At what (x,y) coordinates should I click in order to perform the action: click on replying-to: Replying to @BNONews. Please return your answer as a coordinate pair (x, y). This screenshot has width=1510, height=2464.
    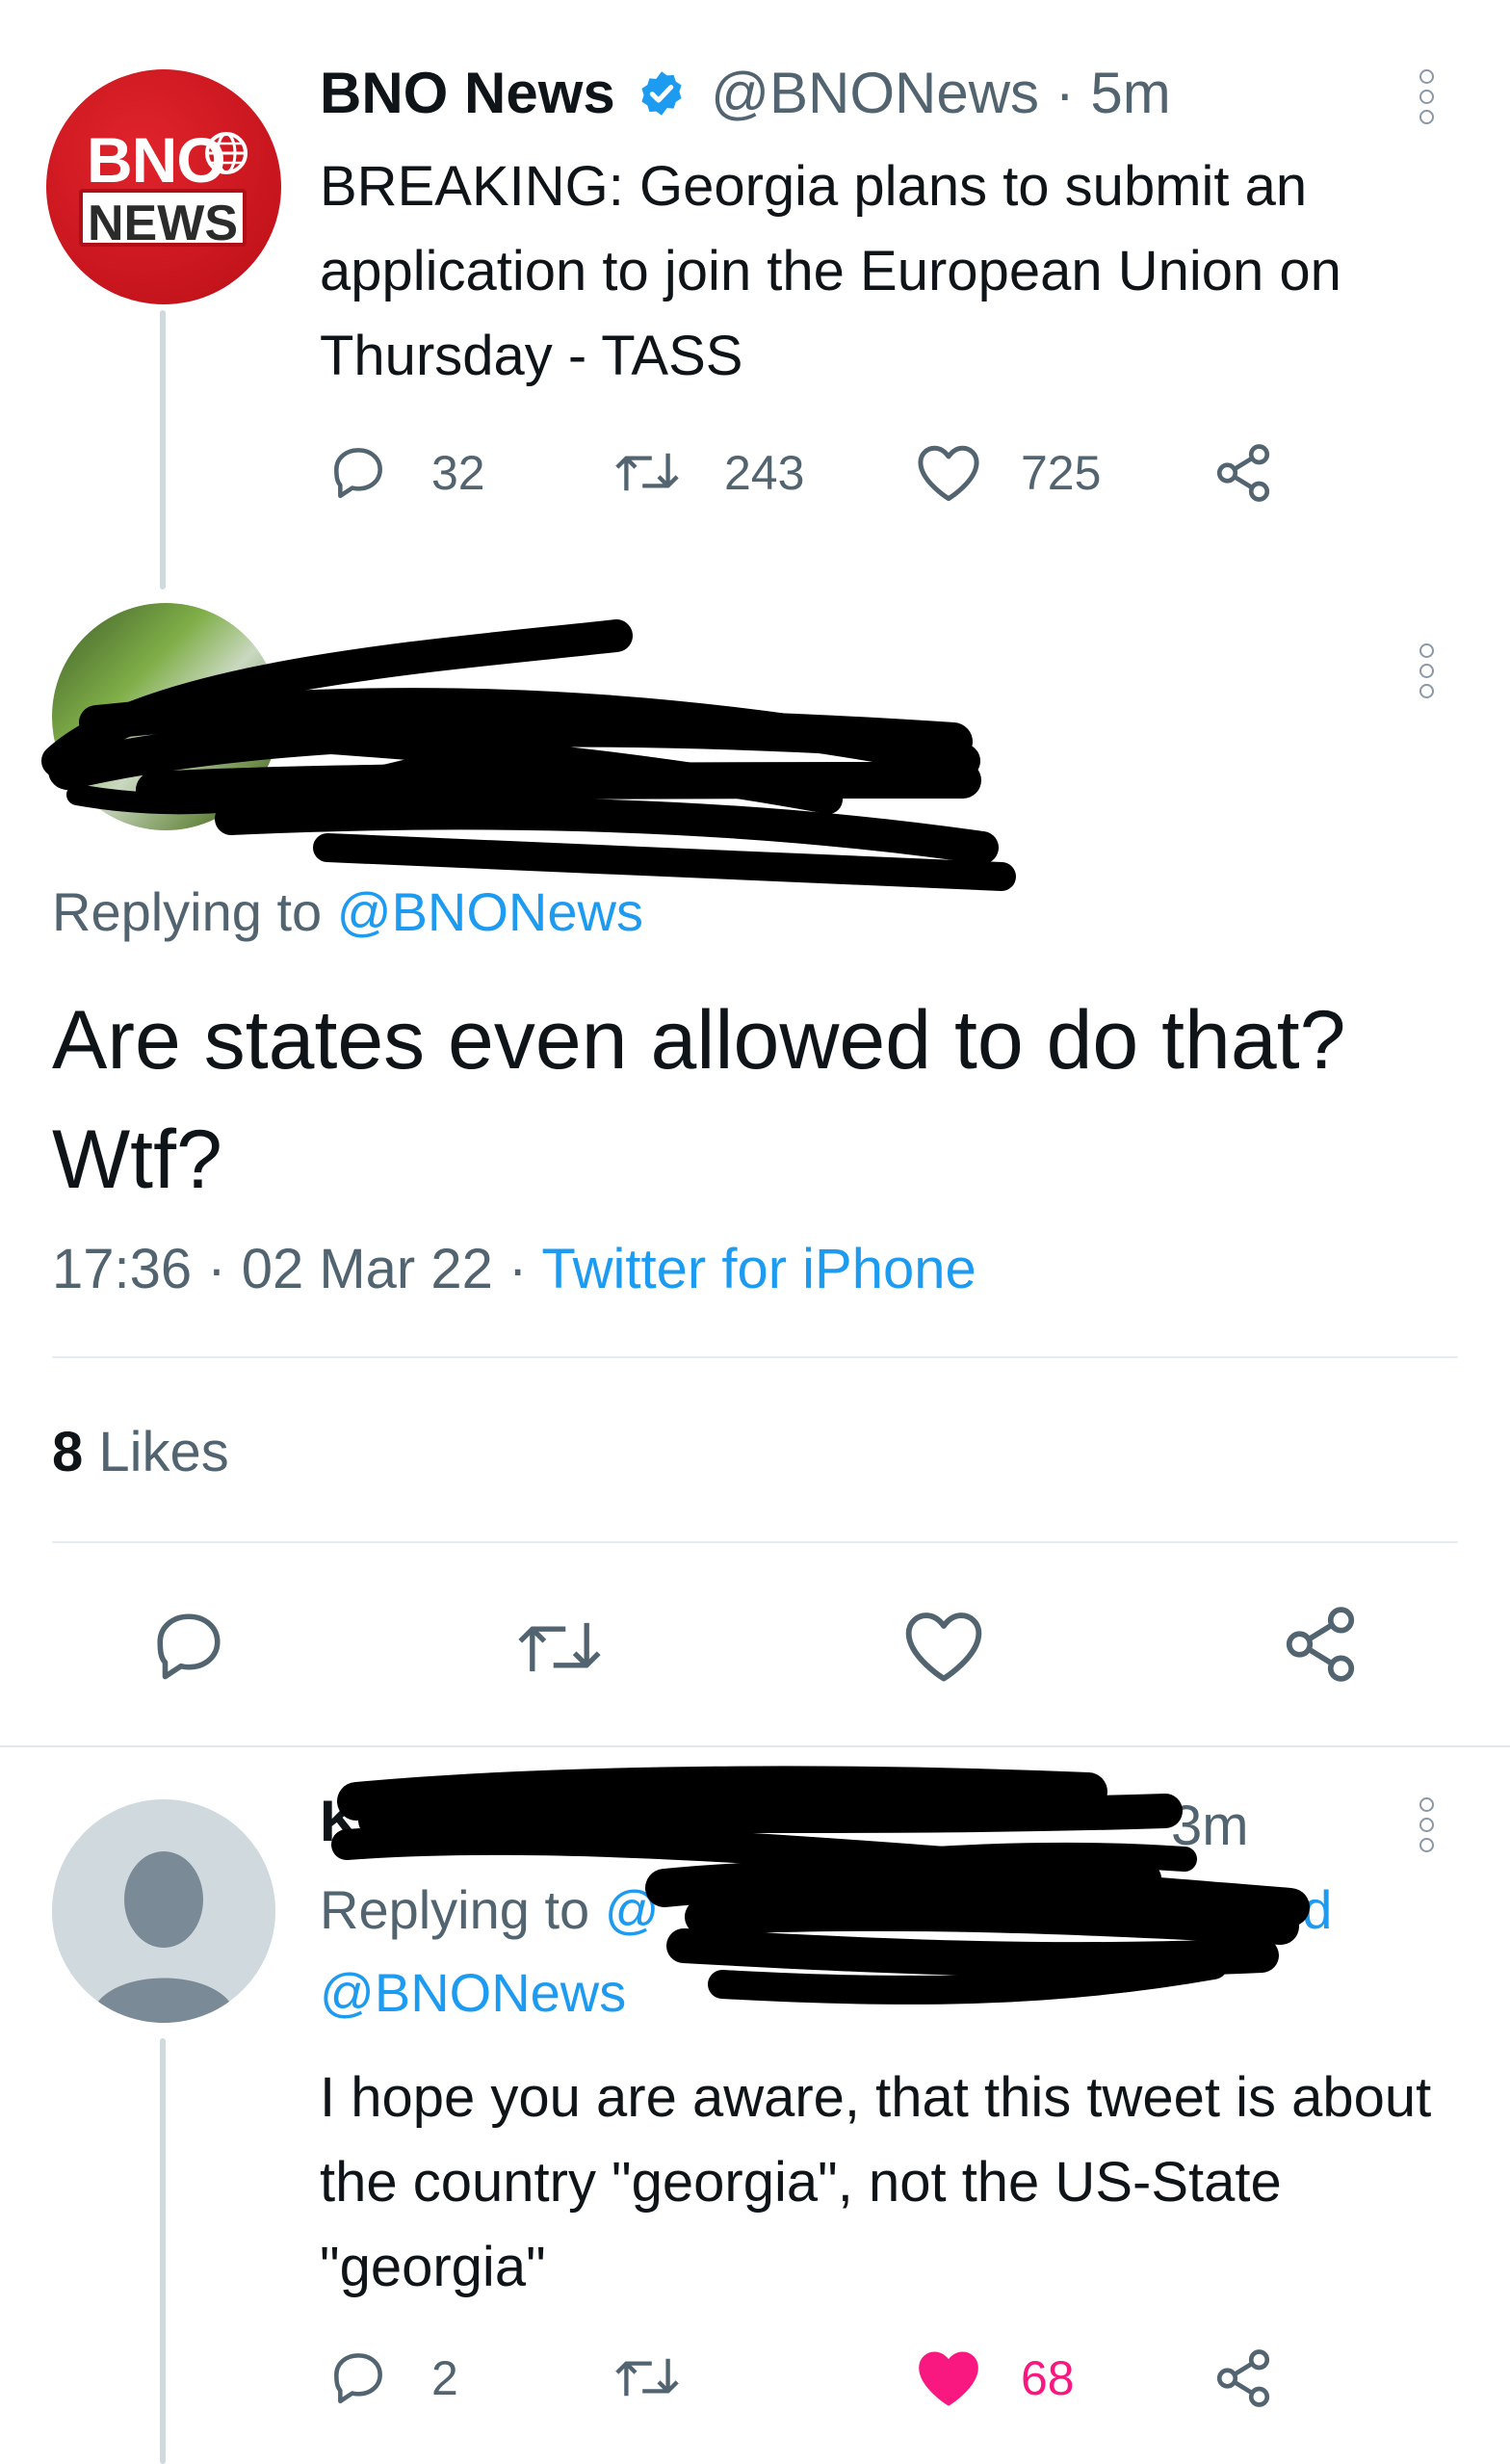
    Looking at the image, I should click on (347, 912).